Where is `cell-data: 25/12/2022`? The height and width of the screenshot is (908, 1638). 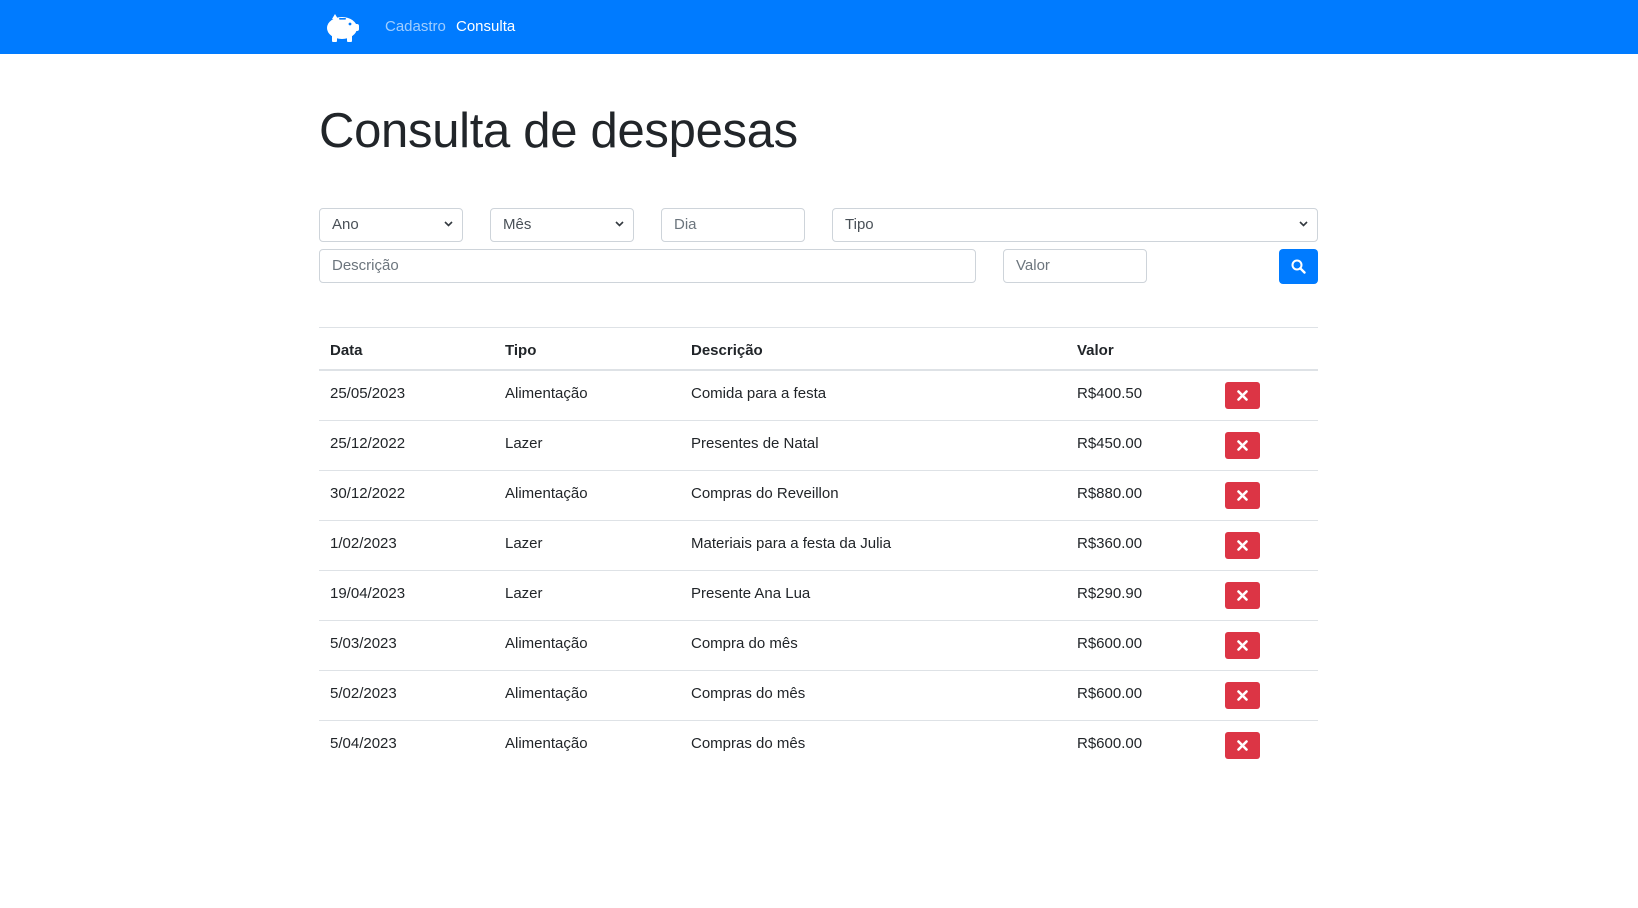 cell-data: 25/12/2022 is located at coordinates (368, 443).